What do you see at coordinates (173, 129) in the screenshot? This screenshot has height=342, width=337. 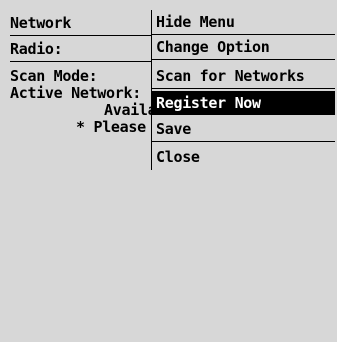 I see `menu-item-label: Save` at bounding box center [173, 129].